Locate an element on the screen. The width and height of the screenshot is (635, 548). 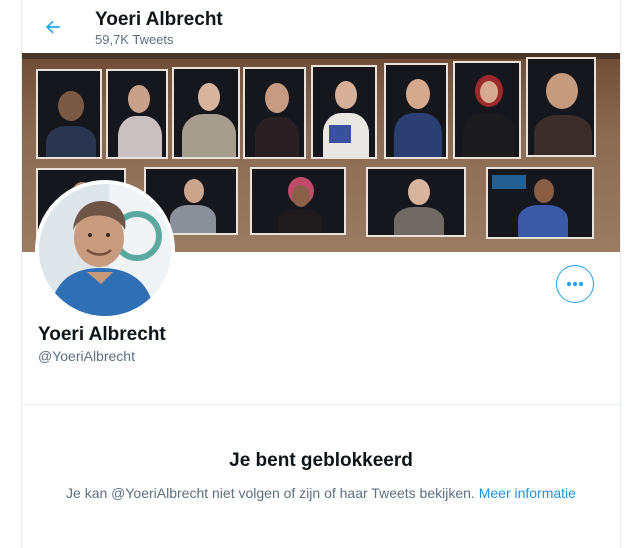
avatar-photo is located at coordinates (105, 250).